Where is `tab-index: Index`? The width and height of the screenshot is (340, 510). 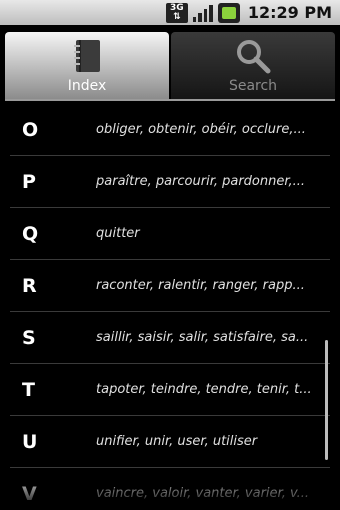
tab-index: Index is located at coordinates (87, 66).